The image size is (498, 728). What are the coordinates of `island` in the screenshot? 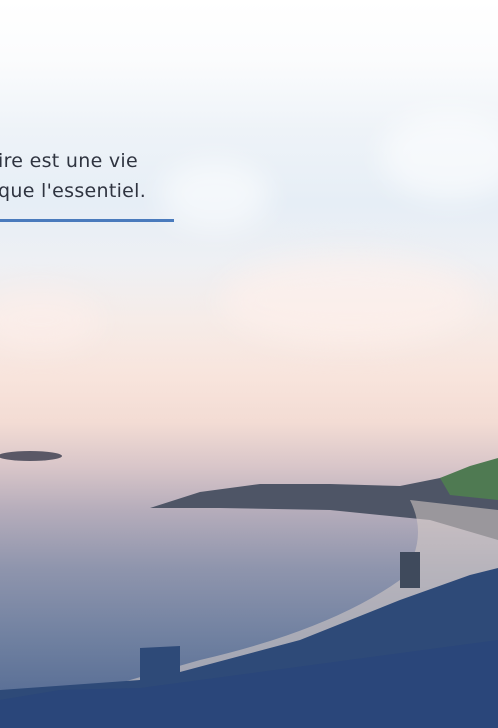 It's located at (31, 456).